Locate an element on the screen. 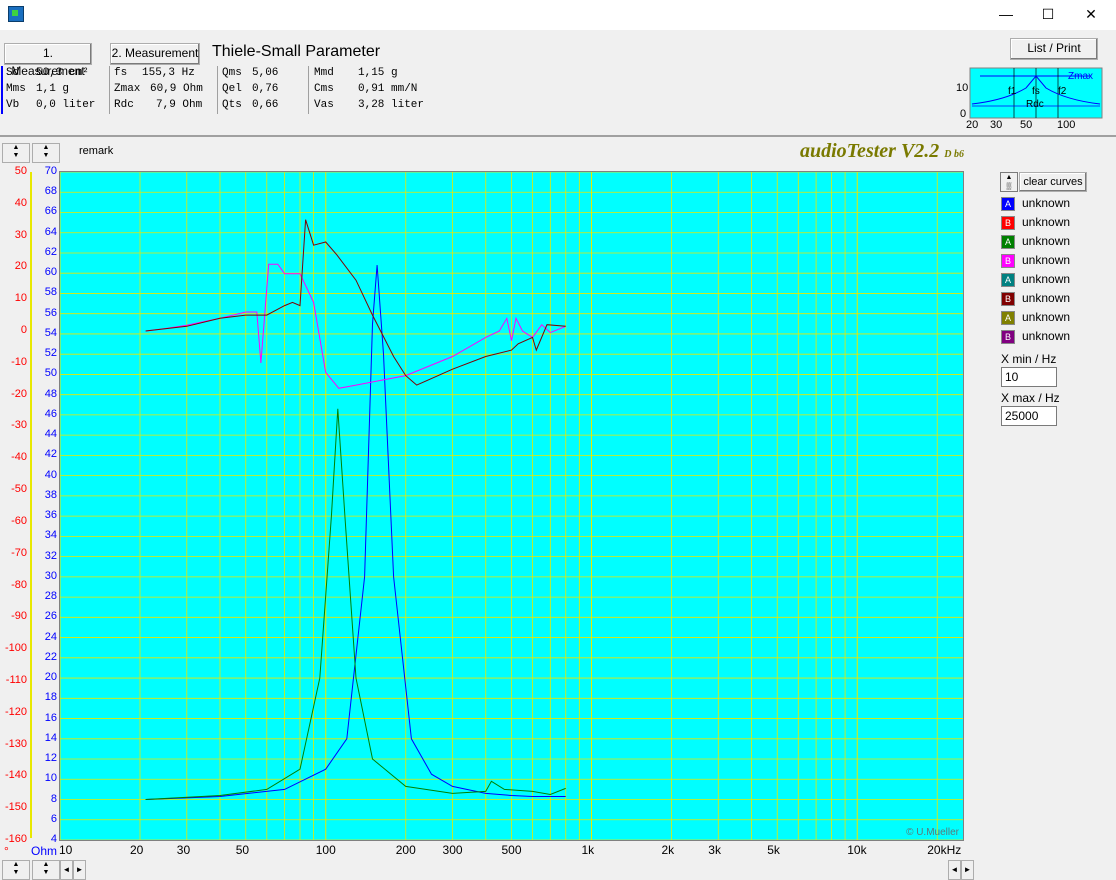 The height and width of the screenshot is (880, 1116). param-mmd-value: 1,15 g is located at coordinates (378, 73).